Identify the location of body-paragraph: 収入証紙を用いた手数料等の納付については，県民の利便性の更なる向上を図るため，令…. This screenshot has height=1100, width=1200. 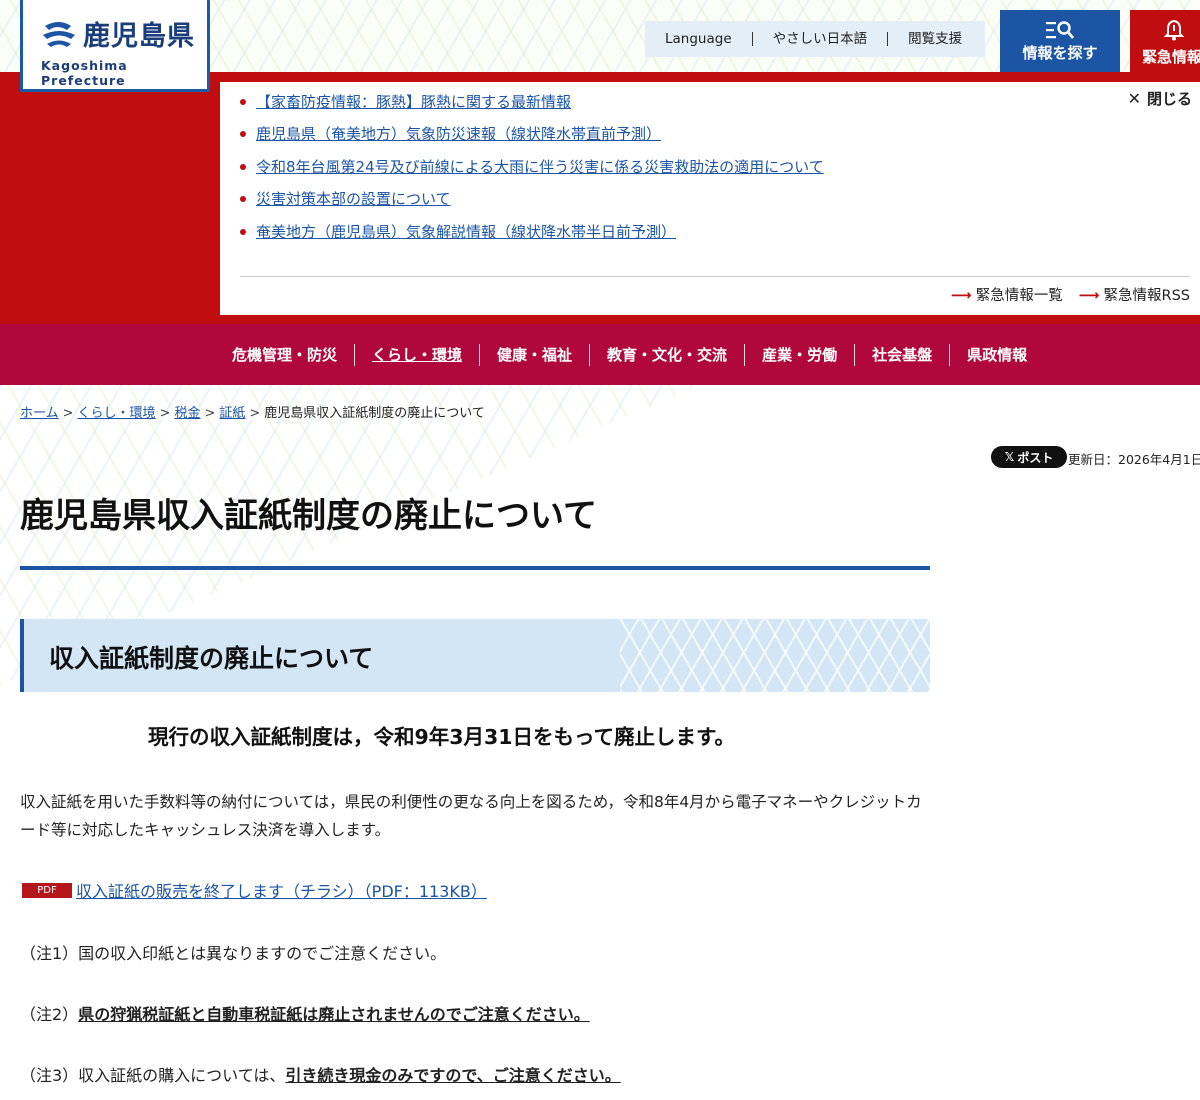
(471, 816).